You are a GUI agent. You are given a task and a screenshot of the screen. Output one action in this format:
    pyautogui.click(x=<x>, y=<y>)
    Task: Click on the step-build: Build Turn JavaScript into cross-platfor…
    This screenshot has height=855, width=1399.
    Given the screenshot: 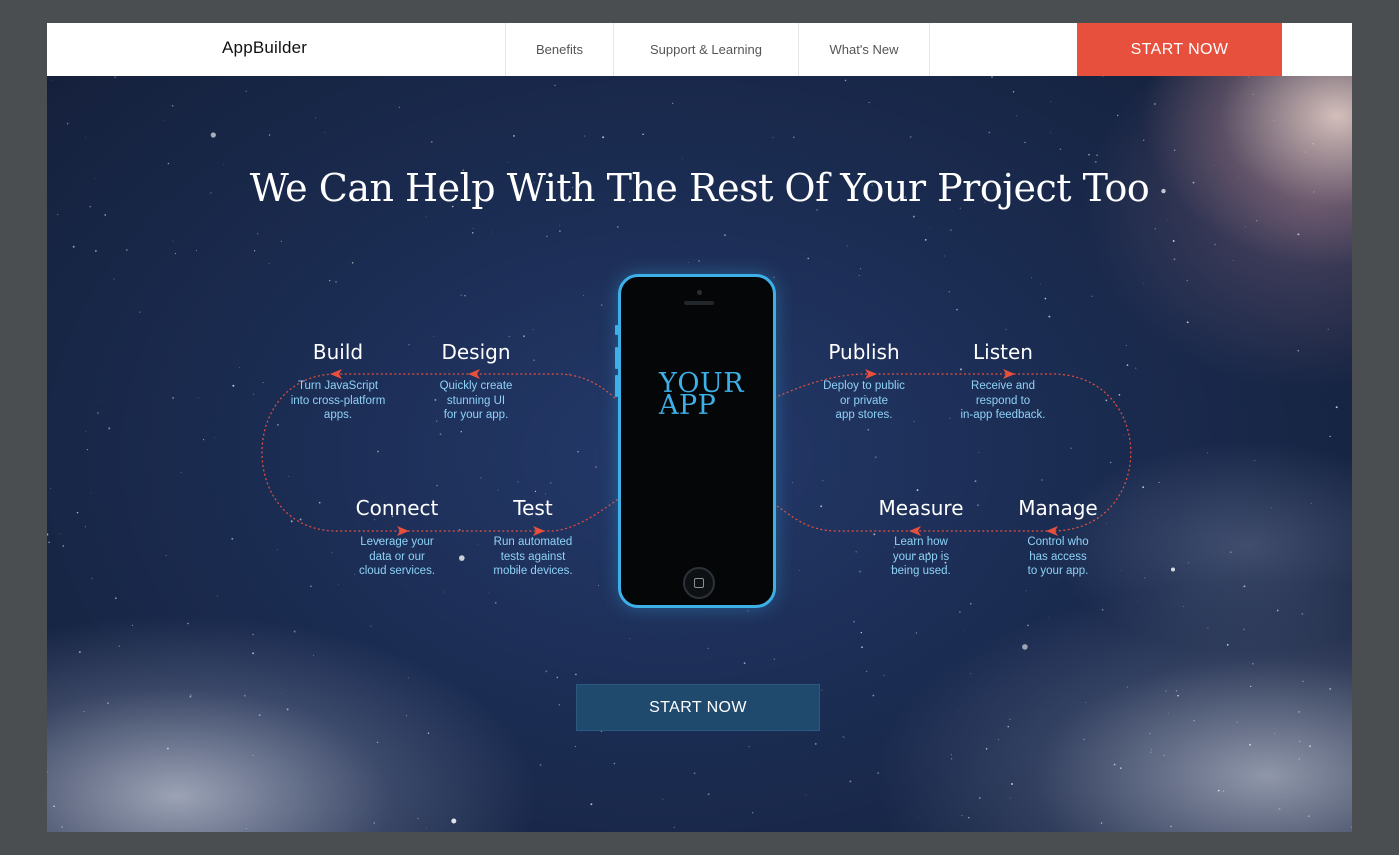 What is the action you would take?
    pyautogui.click(x=338, y=381)
    